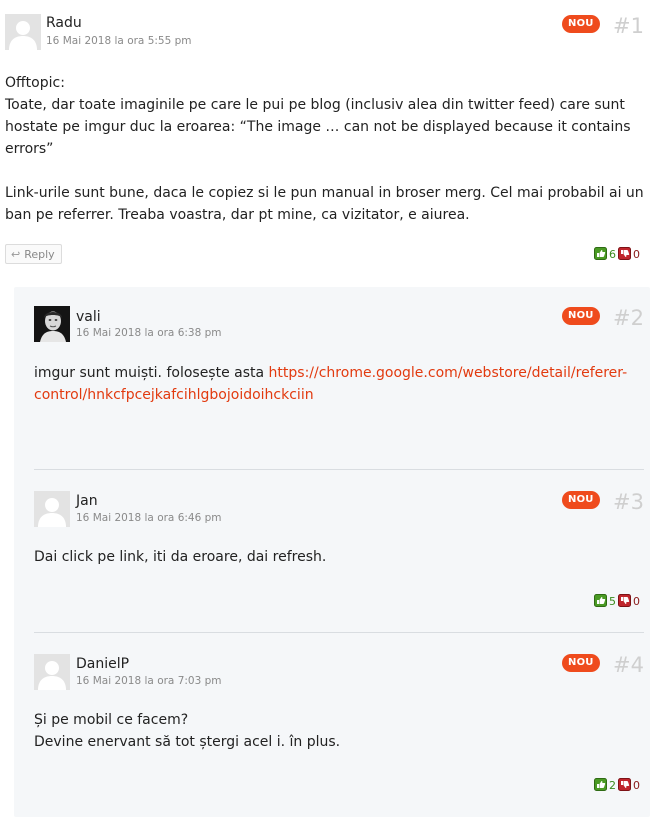 This screenshot has height=822, width=659. Describe the element at coordinates (600, 784) in the screenshot. I see `thumbs-up-icon` at that location.